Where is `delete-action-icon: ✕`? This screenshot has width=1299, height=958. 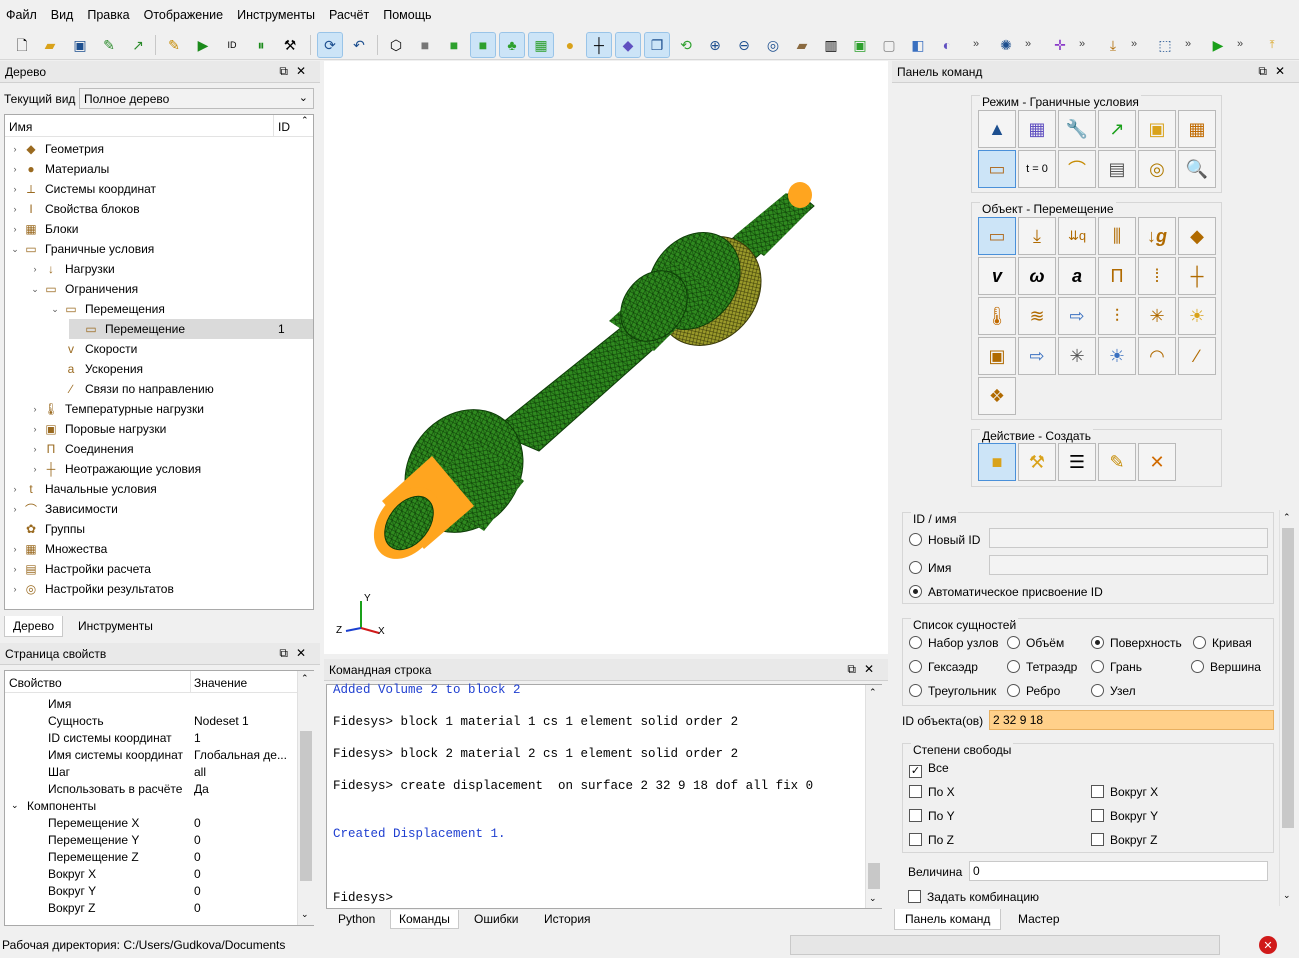
delete-action-icon: ✕ is located at coordinates (1157, 462).